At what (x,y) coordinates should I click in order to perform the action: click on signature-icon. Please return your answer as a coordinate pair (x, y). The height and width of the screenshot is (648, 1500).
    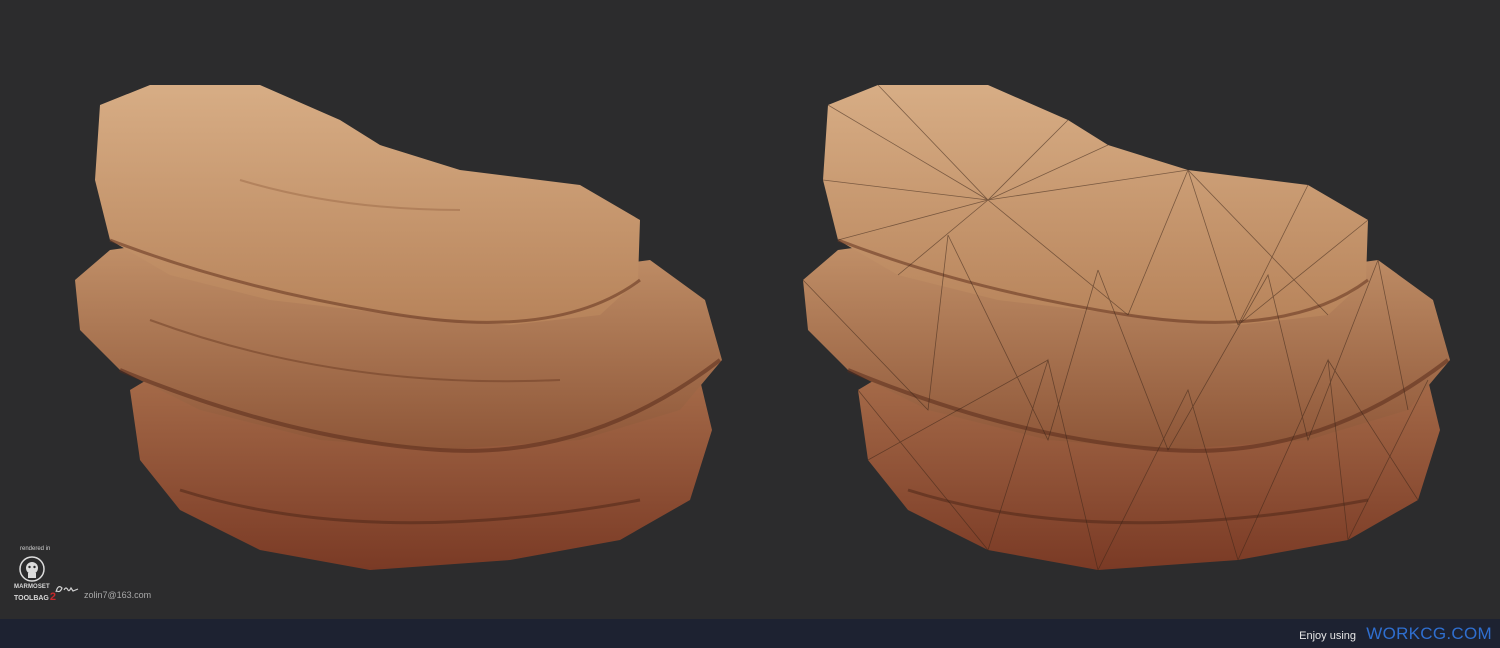
    Looking at the image, I should click on (67, 589).